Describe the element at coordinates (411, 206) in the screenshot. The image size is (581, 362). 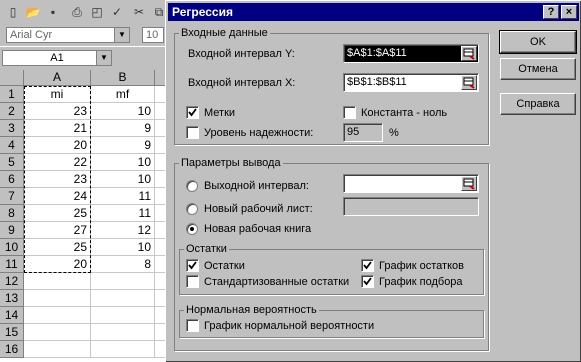
I see `new-sheet-field` at that location.